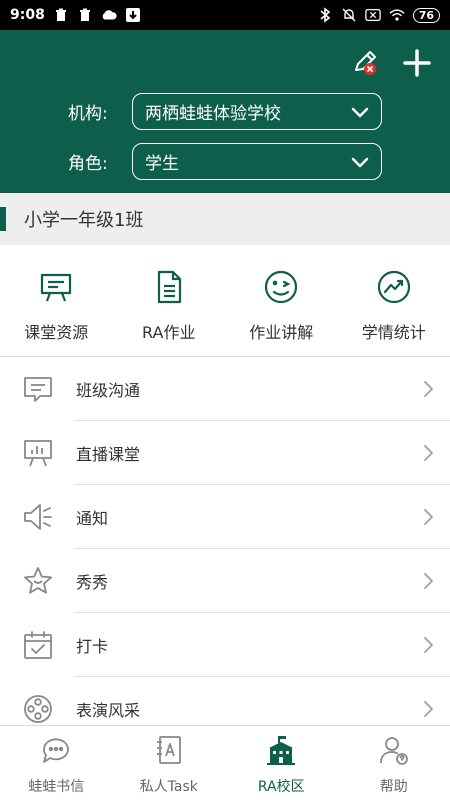 This screenshot has height=800, width=450. What do you see at coordinates (61, 15) in the screenshot?
I see `trash-icon` at bounding box center [61, 15].